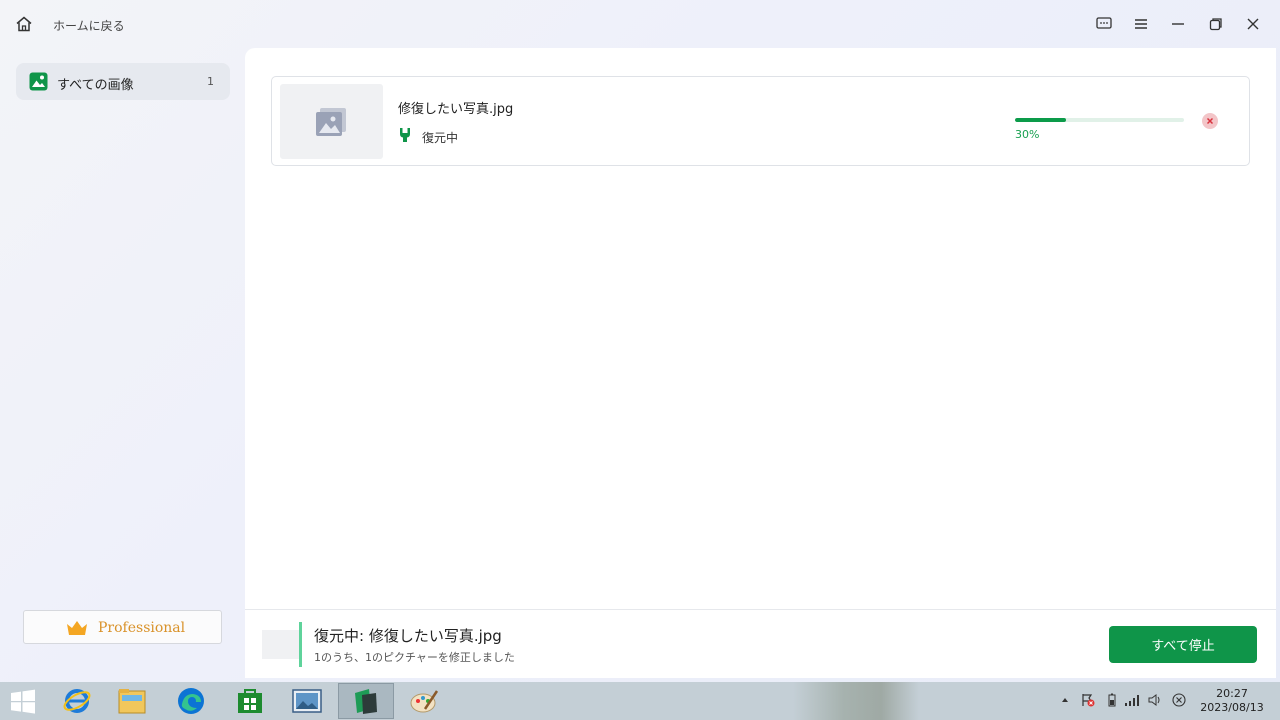 This screenshot has width=1280, height=720. What do you see at coordinates (1178, 24) in the screenshot?
I see `minimize-icon` at bounding box center [1178, 24].